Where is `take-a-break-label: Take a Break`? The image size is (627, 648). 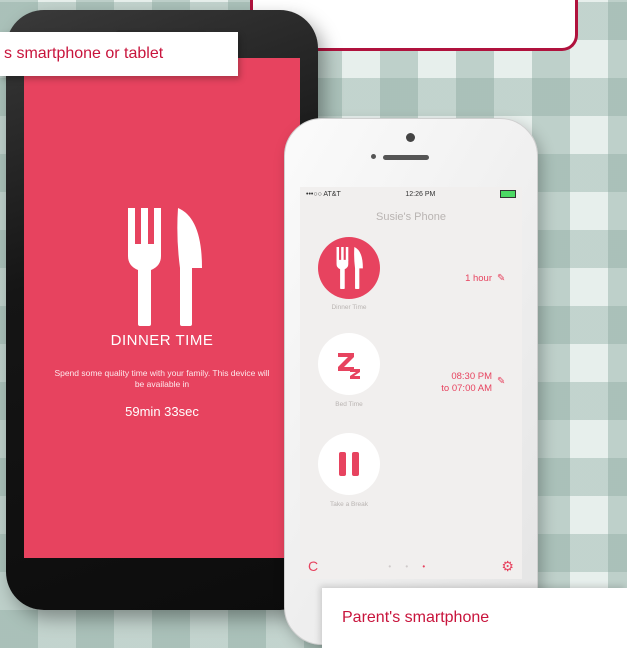 take-a-break-label: Take a Break is located at coordinates (349, 504).